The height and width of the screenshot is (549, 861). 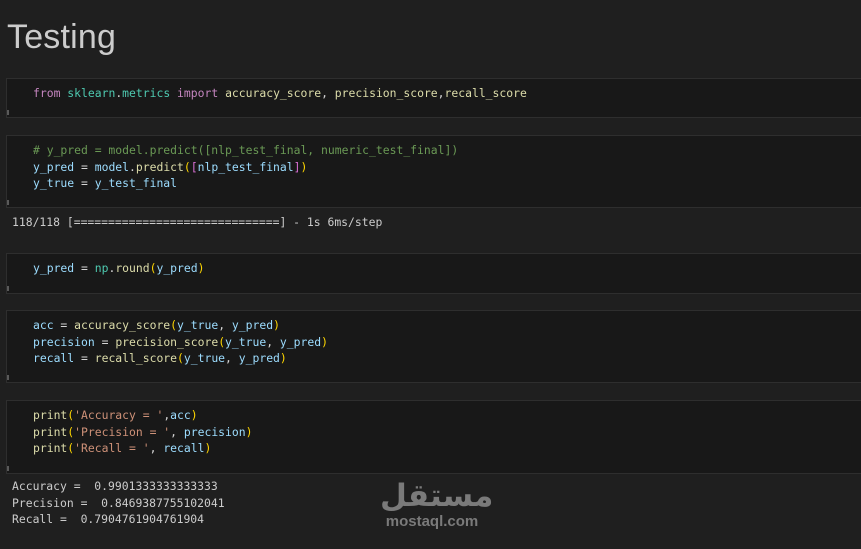 I want to click on code-token: nlp_test_final, so click(x=245, y=166).